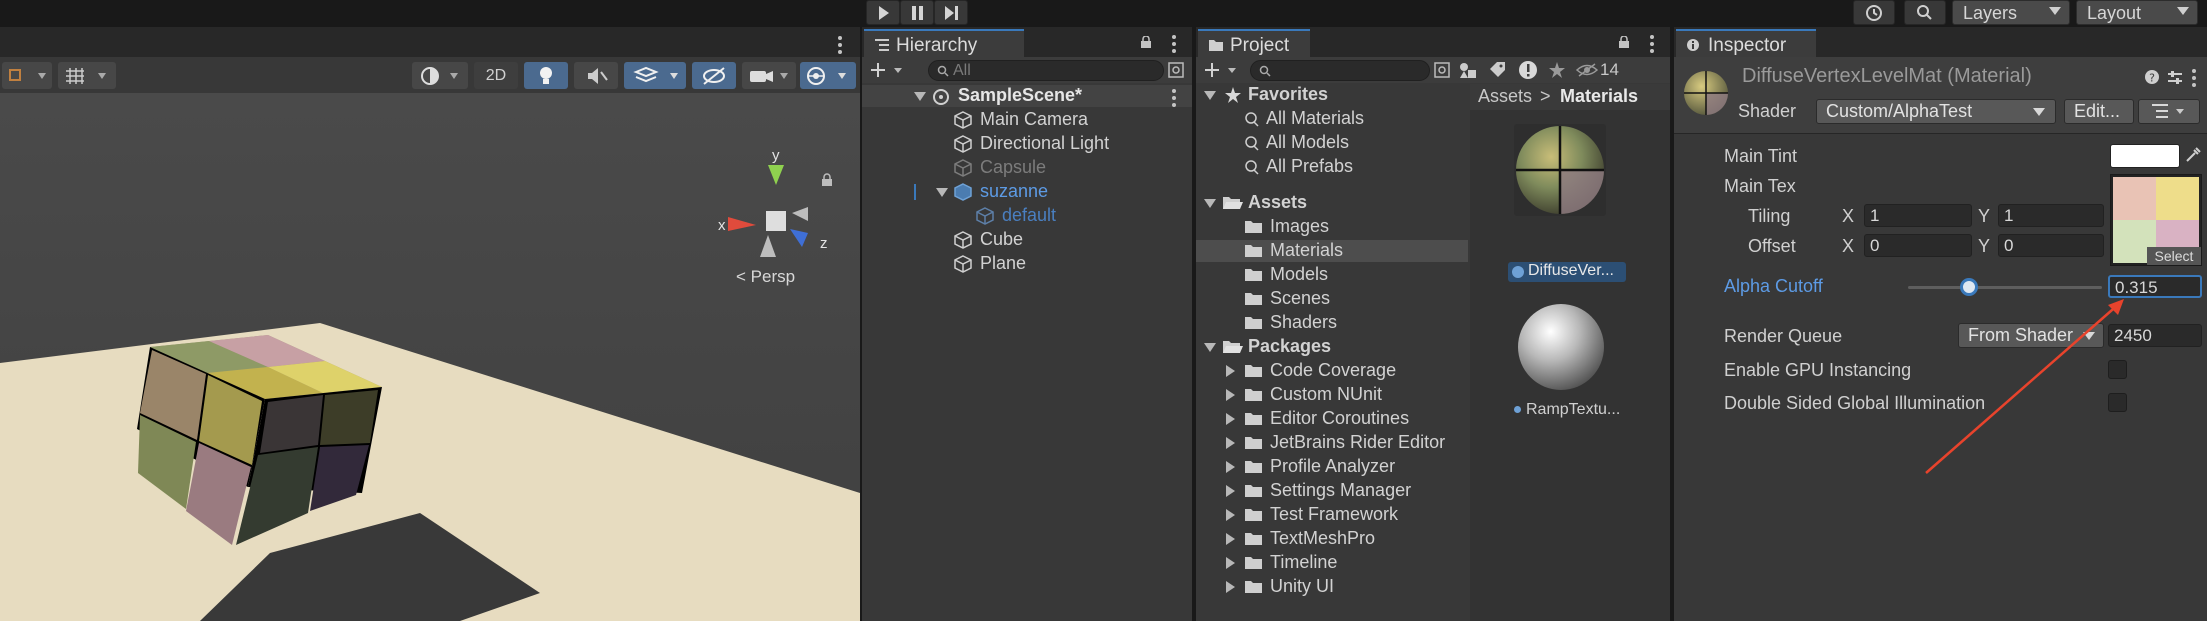 The height and width of the screenshot is (621, 2207). What do you see at coordinates (1332, 95) in the screenshot?
I see `favorites-section: Favorites` at bounding box center [1332, 95].